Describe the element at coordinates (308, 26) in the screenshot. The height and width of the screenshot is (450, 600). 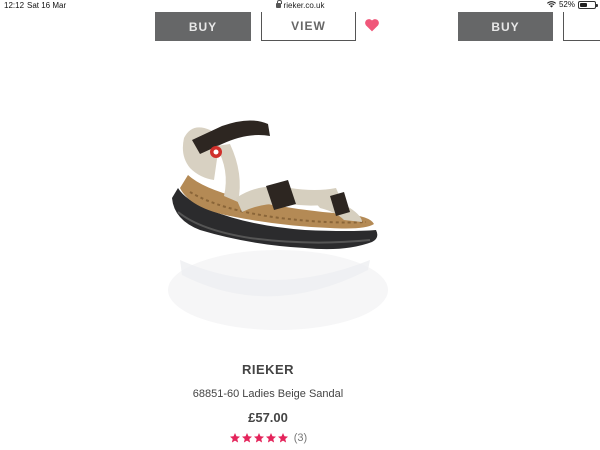
I see `view-button: VIEW` at that location.